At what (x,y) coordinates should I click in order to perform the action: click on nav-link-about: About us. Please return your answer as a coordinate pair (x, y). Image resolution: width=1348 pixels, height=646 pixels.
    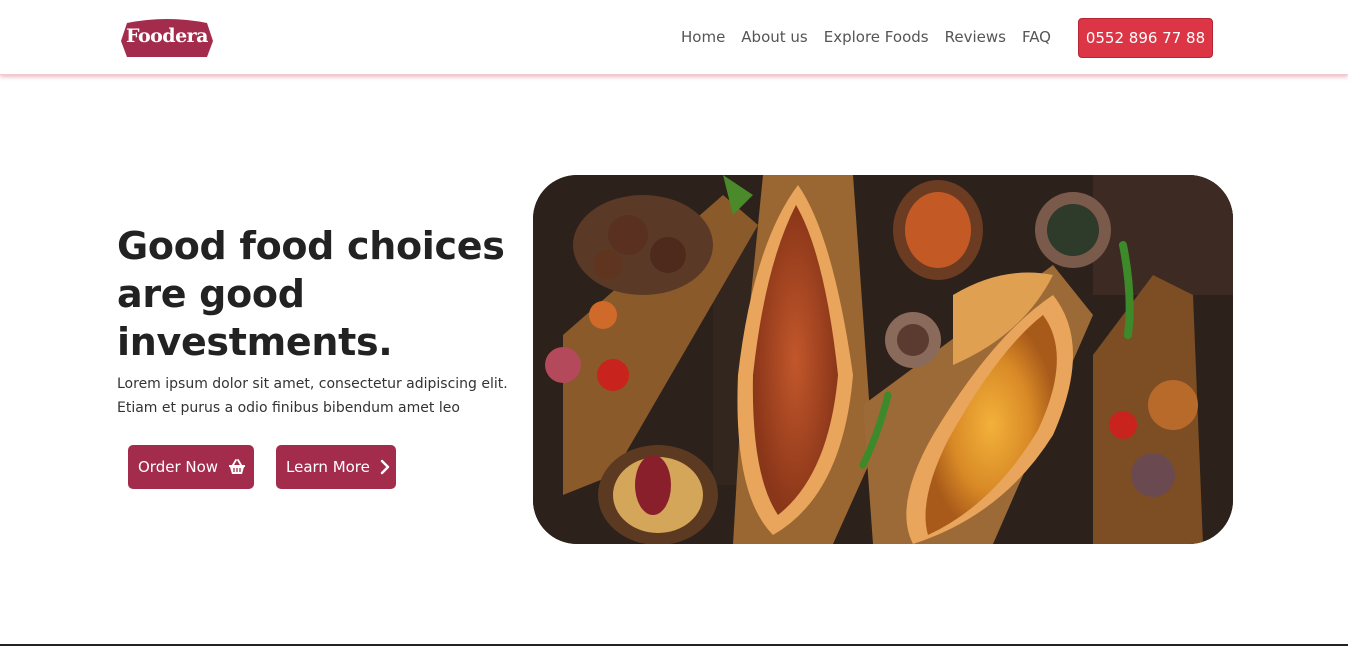
    Looking at the image, I should click on (774, 37).